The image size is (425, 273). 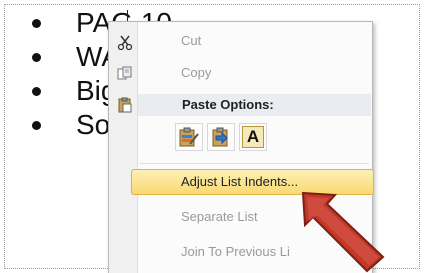 I want to click on copy-icon, so click(x=125, y=73).